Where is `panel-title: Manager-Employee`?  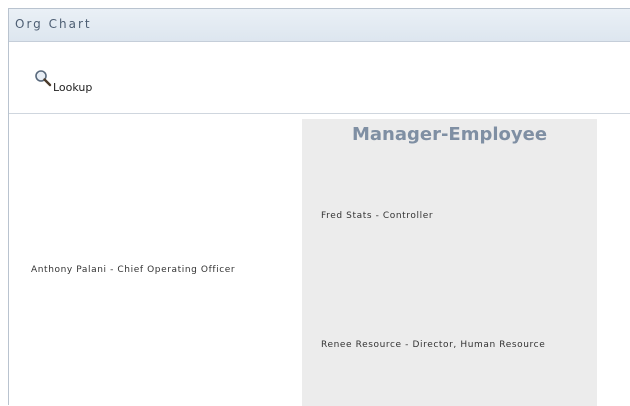
panel-title: Manager-Employee is located at coordinates (449, 134).